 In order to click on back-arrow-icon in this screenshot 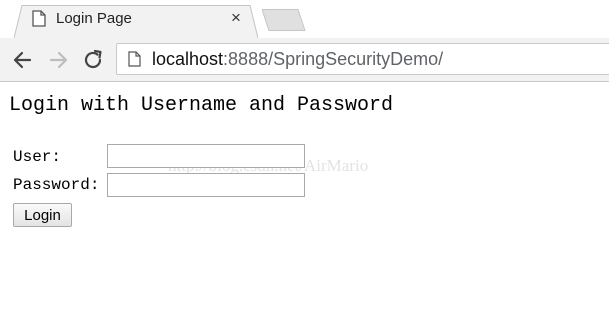, I will do `click(23, 60)`.